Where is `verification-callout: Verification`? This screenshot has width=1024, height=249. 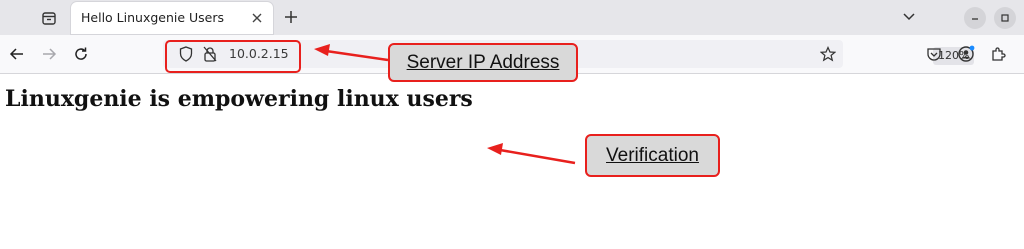
verification-callout: Verification is located at coordinates (652, 155).